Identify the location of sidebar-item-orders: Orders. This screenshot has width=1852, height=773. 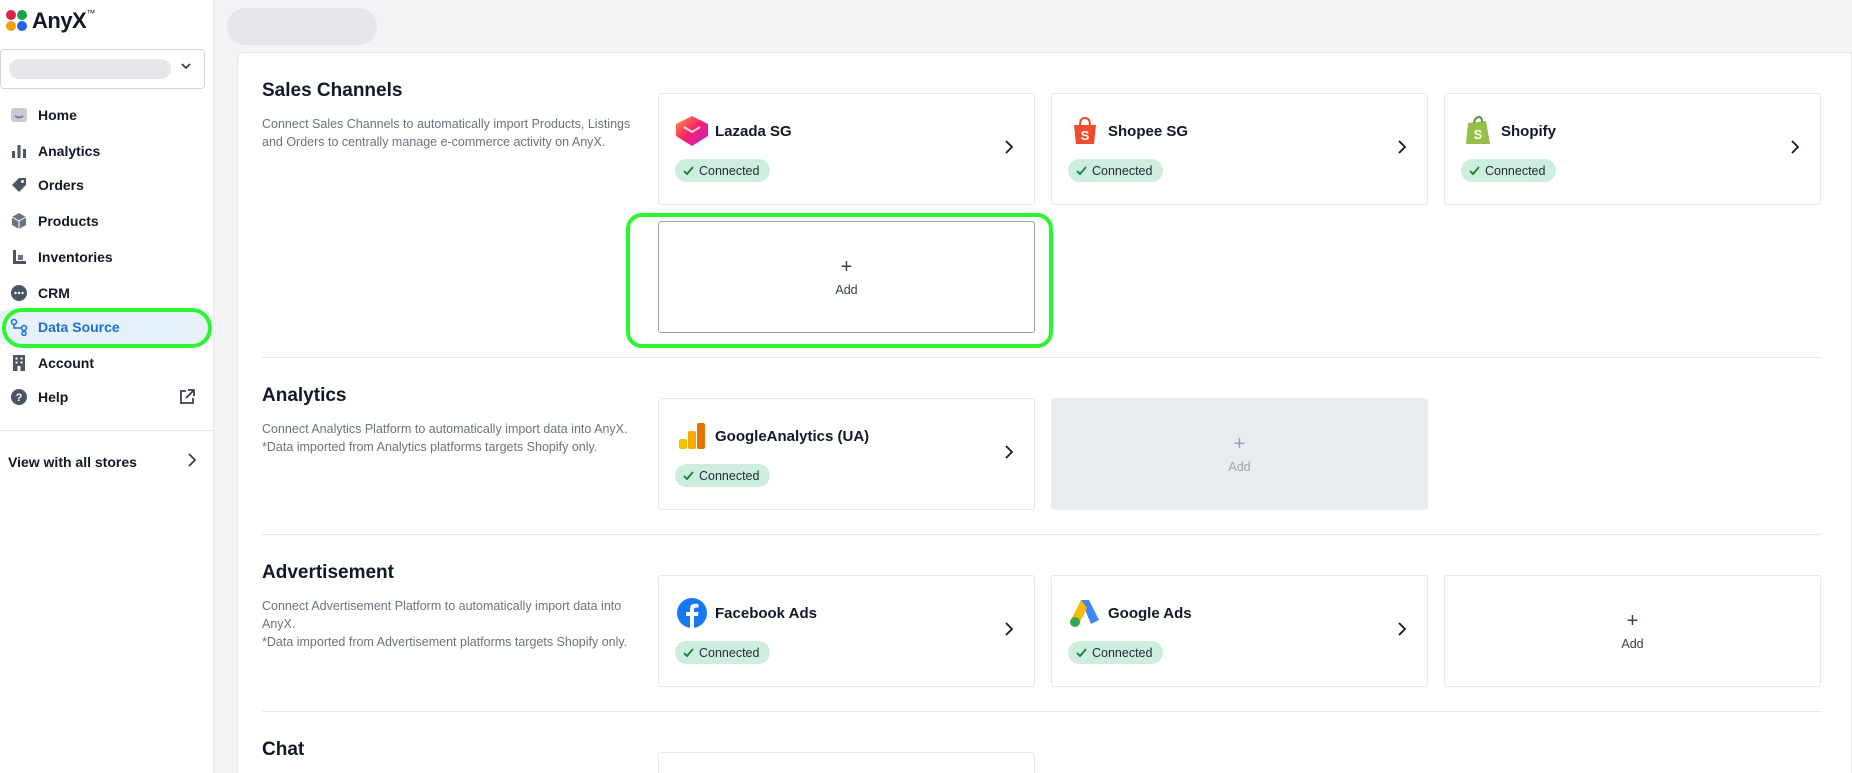
(105, 185).